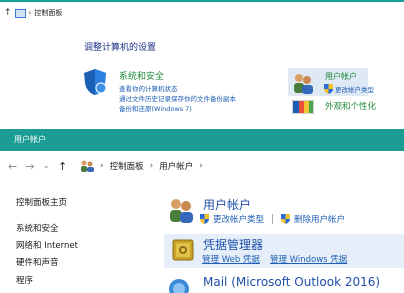 Image resolution: width=404 pixels, height=293 pixels. I want to click on user-accounts-link: 用户帐户, so click(341, 76).